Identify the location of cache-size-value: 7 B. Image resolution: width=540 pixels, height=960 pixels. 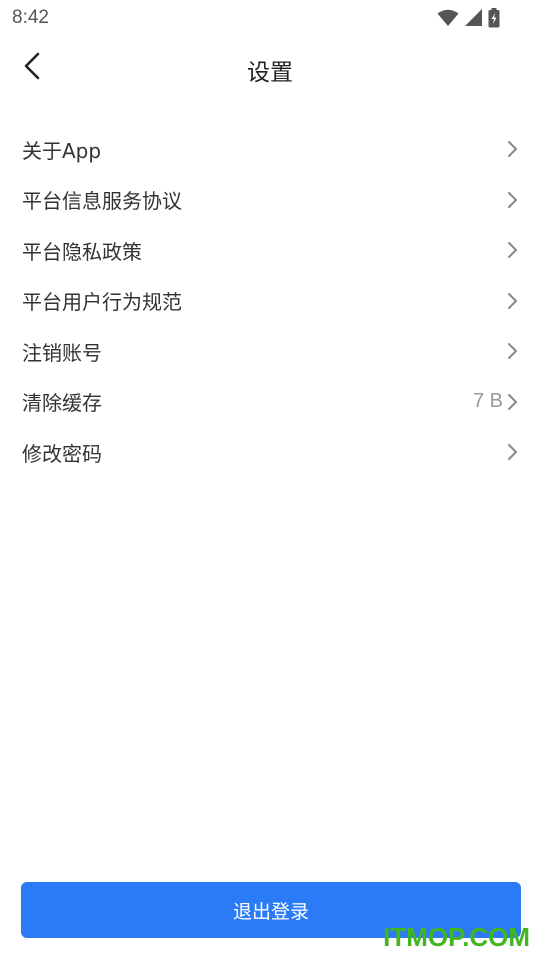
(487, 401).